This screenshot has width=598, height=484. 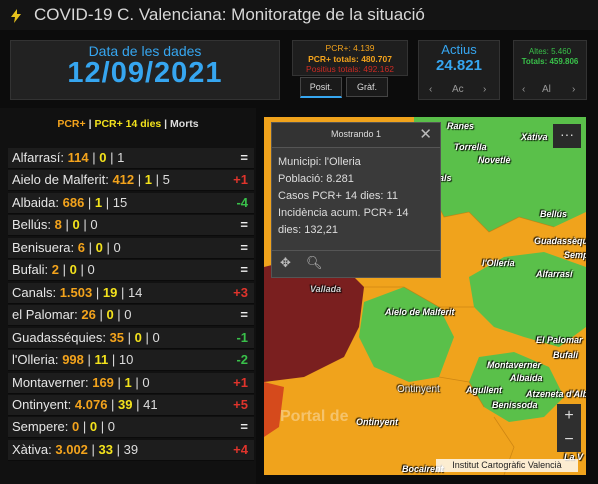 What do you see at coordinates (105, 449) in the screenshot?
I see `pcr-14-dies: 33` at bounding box center [105, 449].